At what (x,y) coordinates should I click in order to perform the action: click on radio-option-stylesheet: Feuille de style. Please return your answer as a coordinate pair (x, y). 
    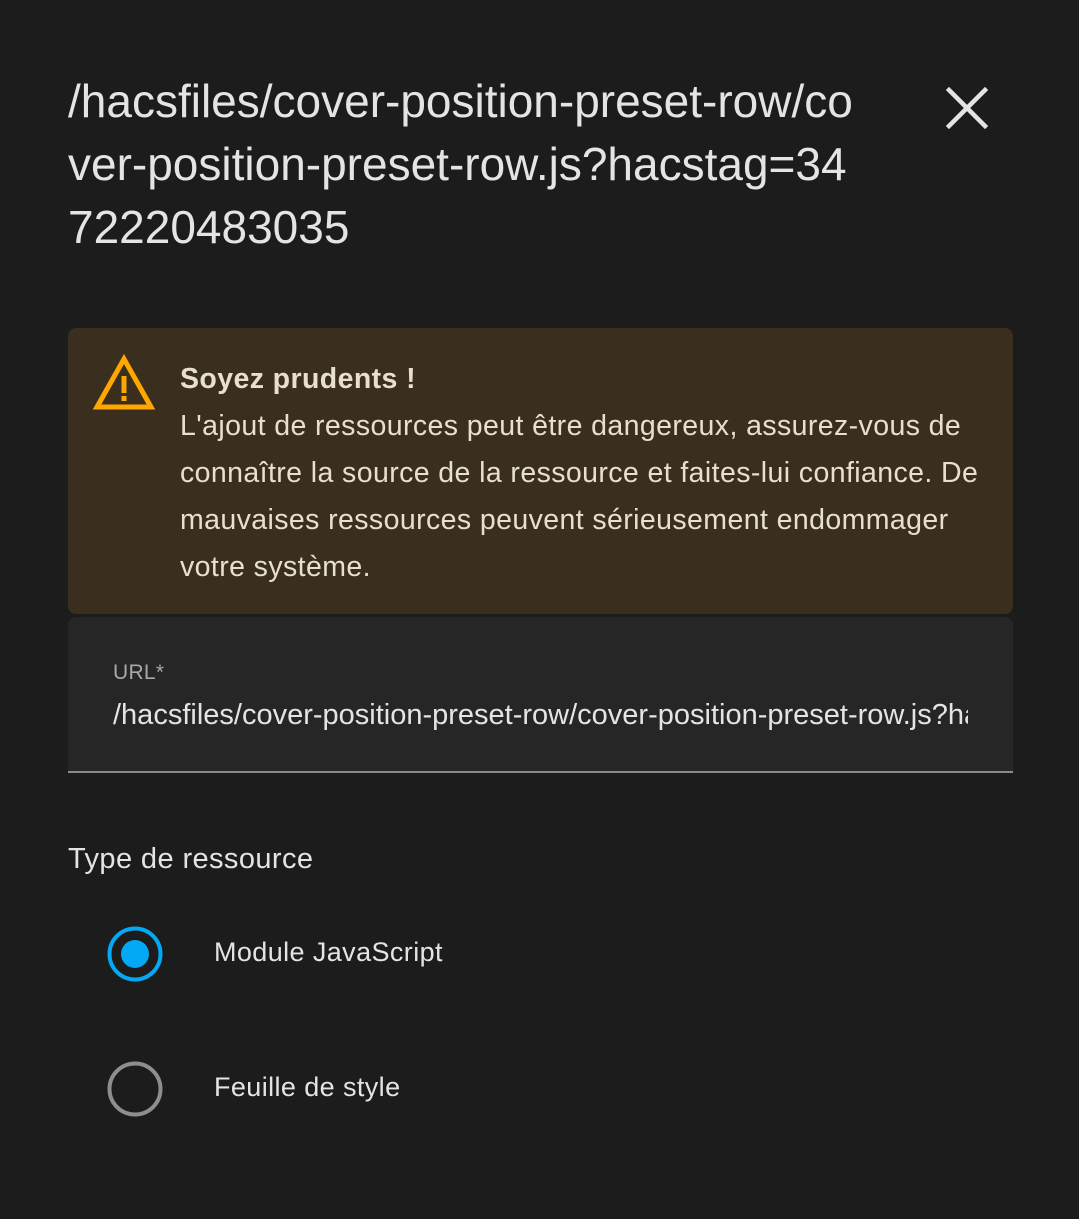
    Looking at the image, I should click on (400, 1089).